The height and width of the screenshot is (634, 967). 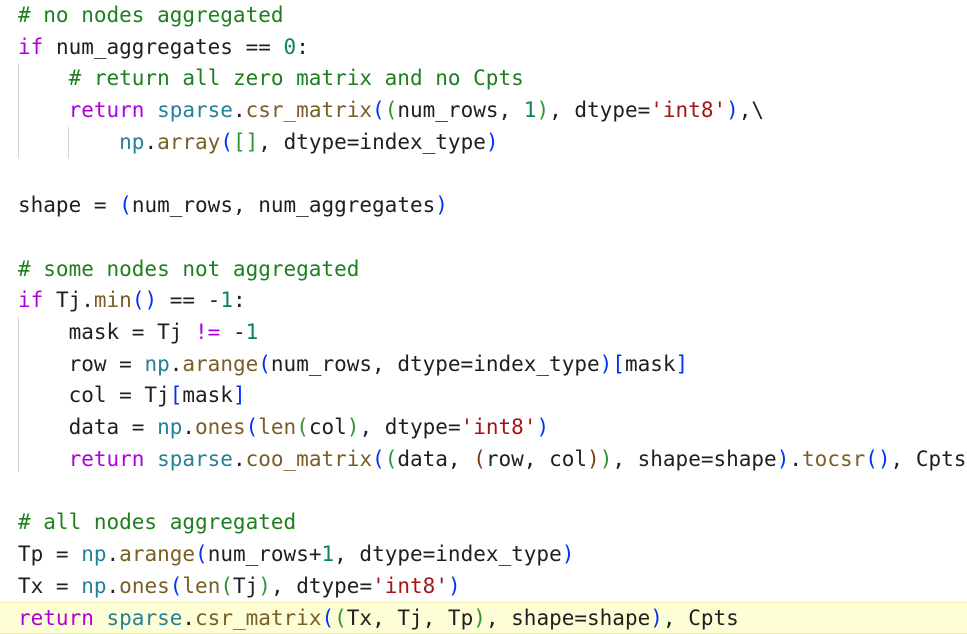 What do you see at coordinates (483, 270) in the screenshot?
I see `code-line: # some nodes not aggregated` at bounding box center [483, 270].